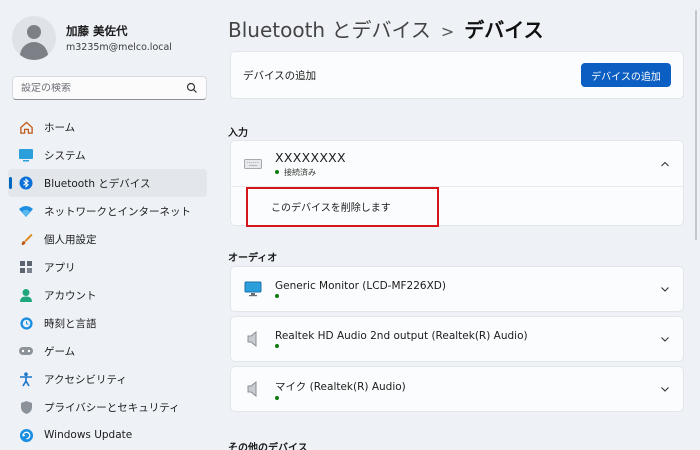 The width and height of the screenshot is (700, 450). Describe the element at coordinates (107, 155) in the screenshot. I see `sidebar-item-system: システム` at that location.